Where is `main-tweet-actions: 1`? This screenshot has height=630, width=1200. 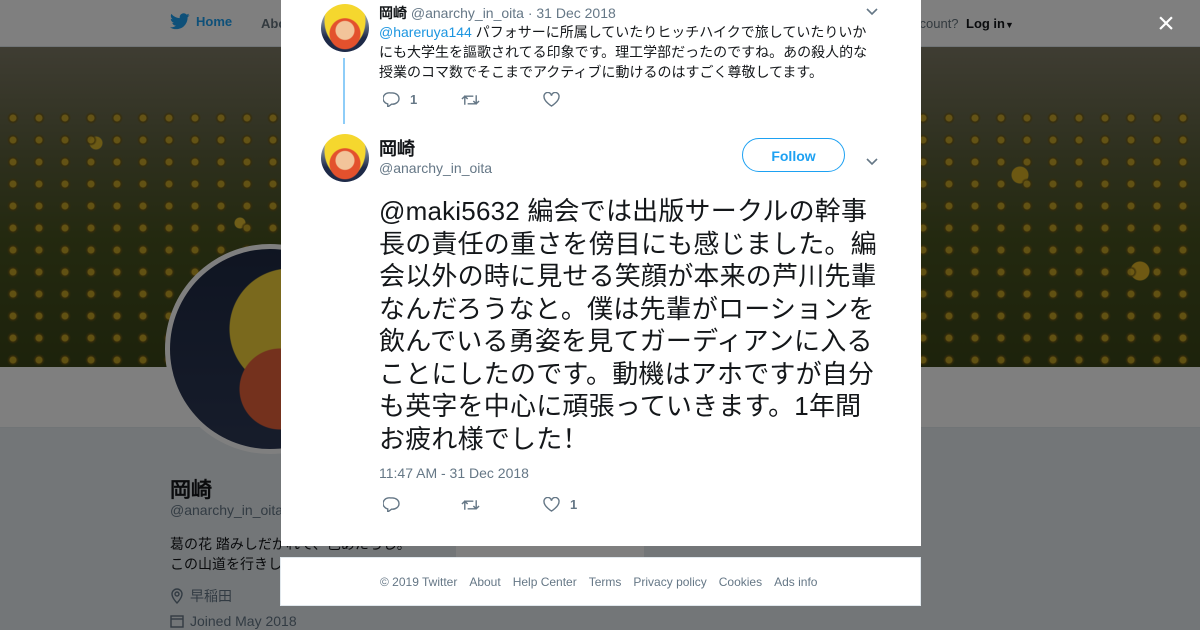
main-tweet-actions: 1 is located at coordinates (480, 504).